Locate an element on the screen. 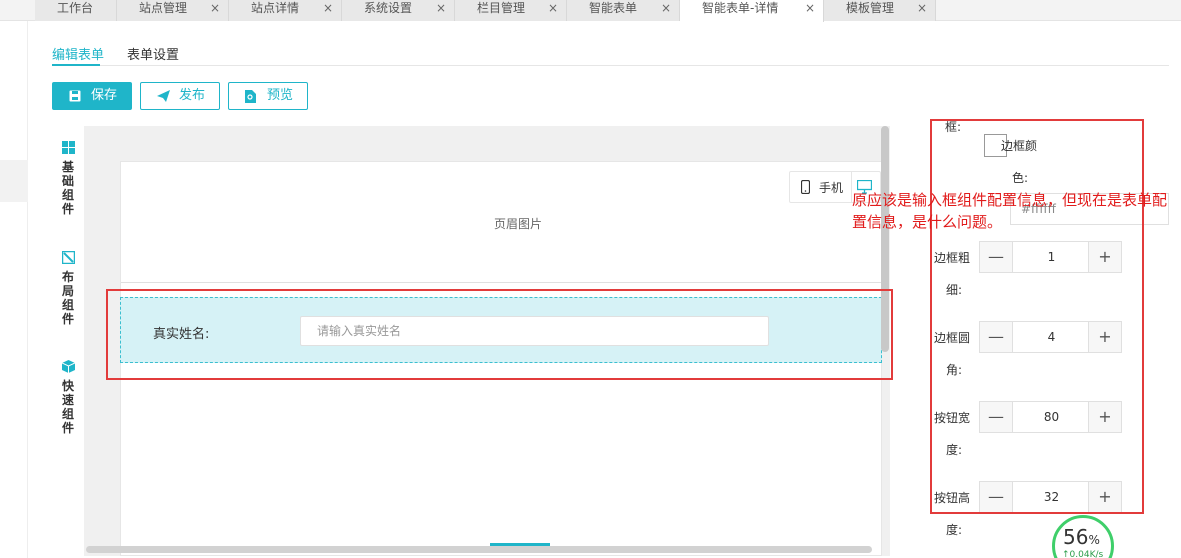 The height and width of the screenshot is (558, 1181). paper-plane-icon is located at coordinates (163, 96).